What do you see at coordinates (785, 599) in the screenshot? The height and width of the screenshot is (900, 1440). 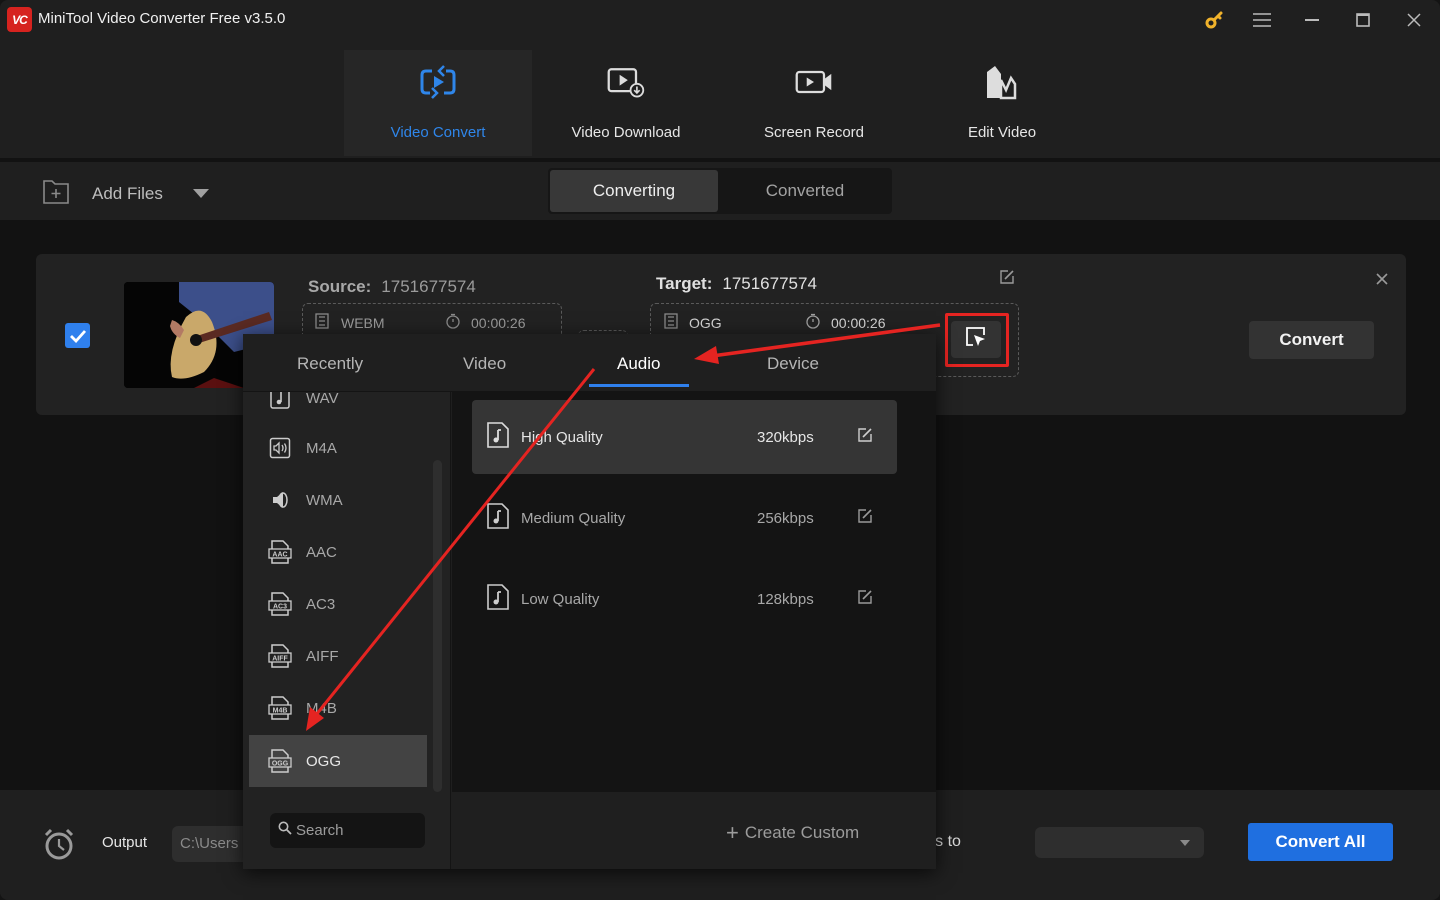 I see `quality-bitrate: 128kbps` at bounding box center [785, 599].